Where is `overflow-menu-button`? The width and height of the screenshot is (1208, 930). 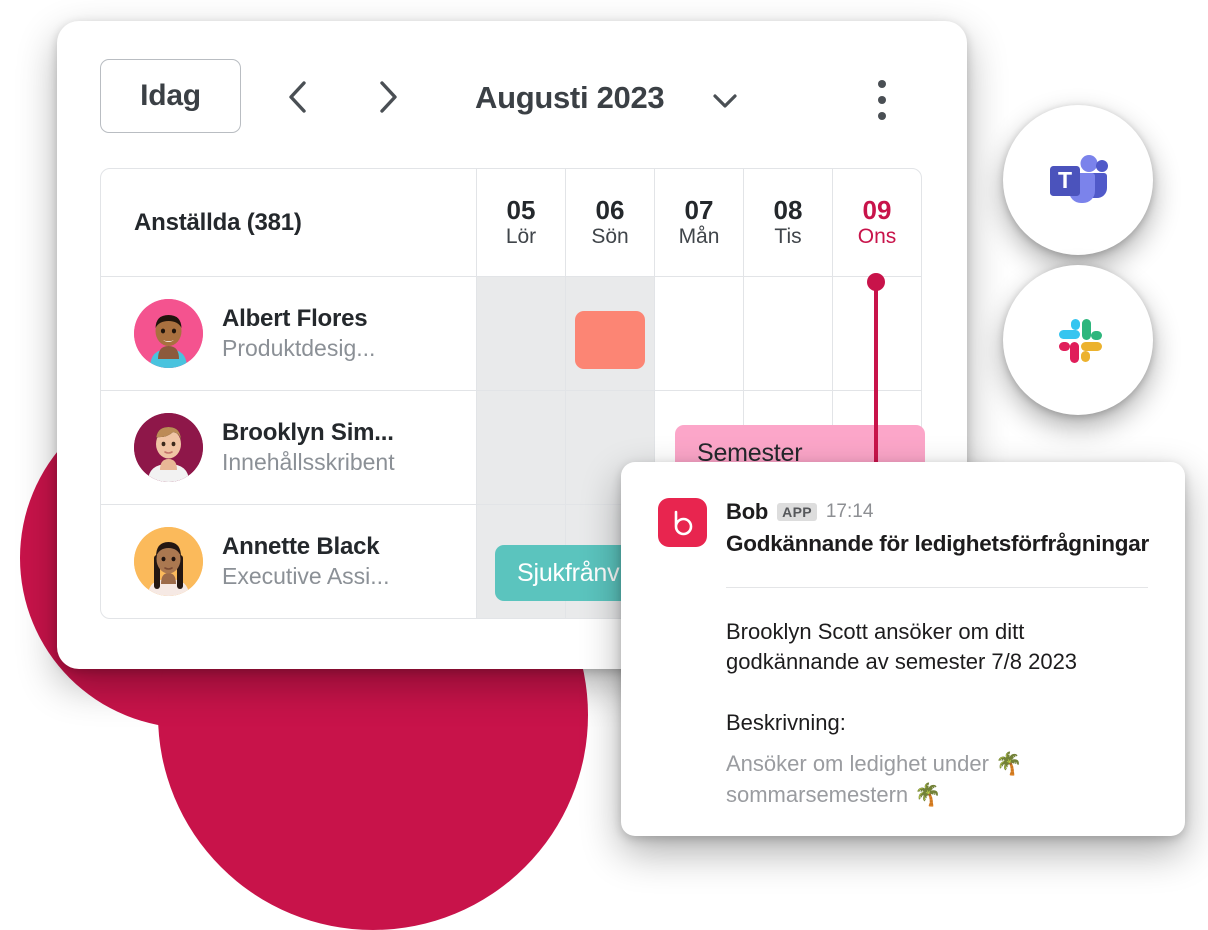 overflow-menu-button is located at coordinates (882, 100).